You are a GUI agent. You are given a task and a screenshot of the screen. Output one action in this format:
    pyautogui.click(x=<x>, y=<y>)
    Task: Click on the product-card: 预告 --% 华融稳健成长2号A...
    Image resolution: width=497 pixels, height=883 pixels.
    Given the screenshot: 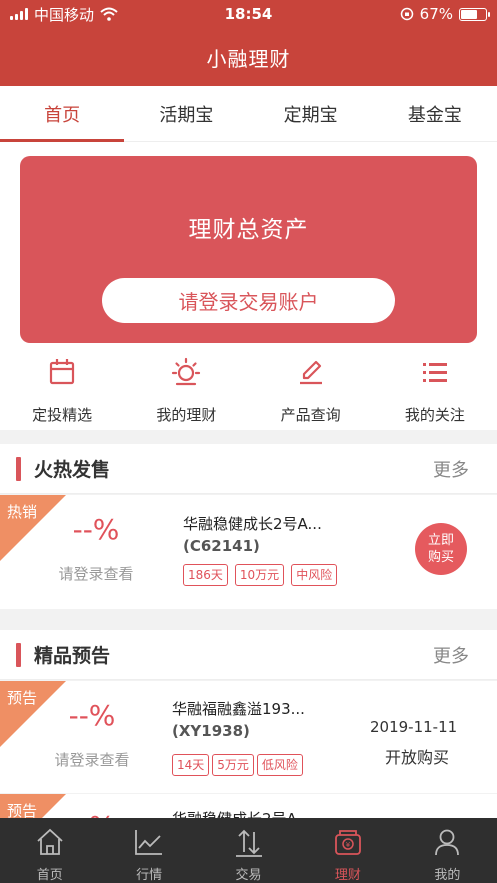 What is the action you would take?
    pyautogui.click(x=248, y=806)
    